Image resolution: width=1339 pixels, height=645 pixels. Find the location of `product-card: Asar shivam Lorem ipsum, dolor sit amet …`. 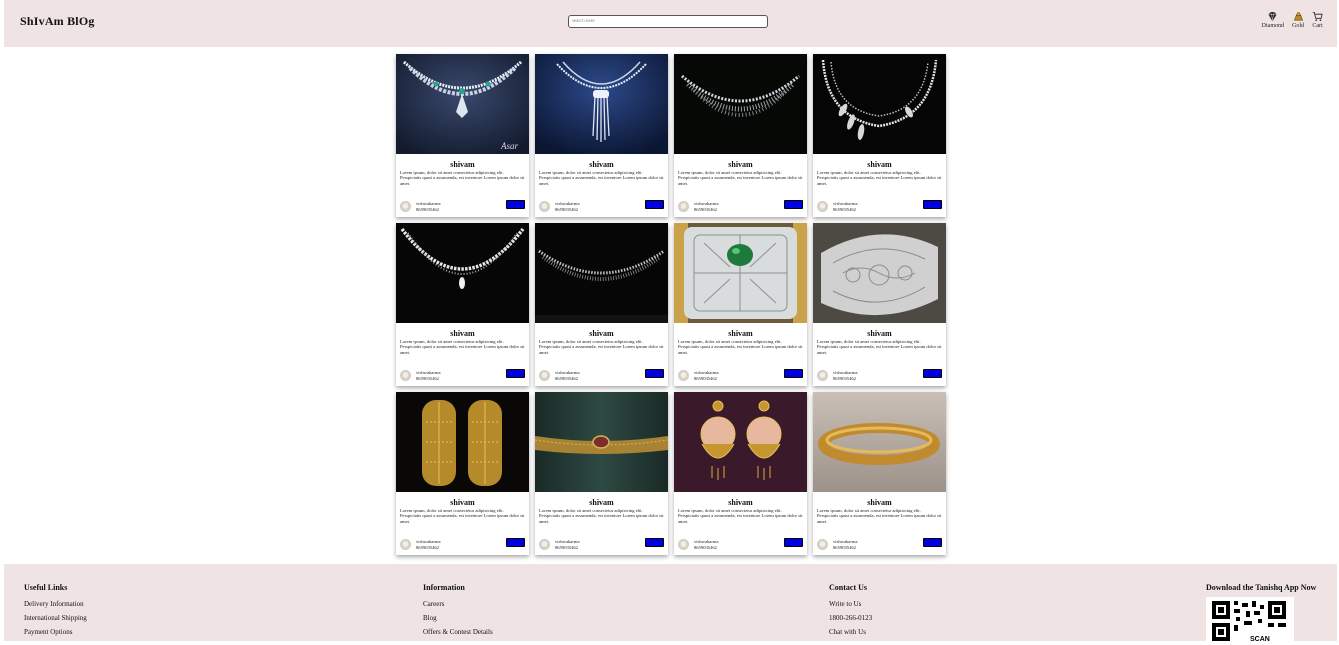

product-card: Asar shivam Lorem ipsum, dolor sit amet … is located at coordinates (462, 135).